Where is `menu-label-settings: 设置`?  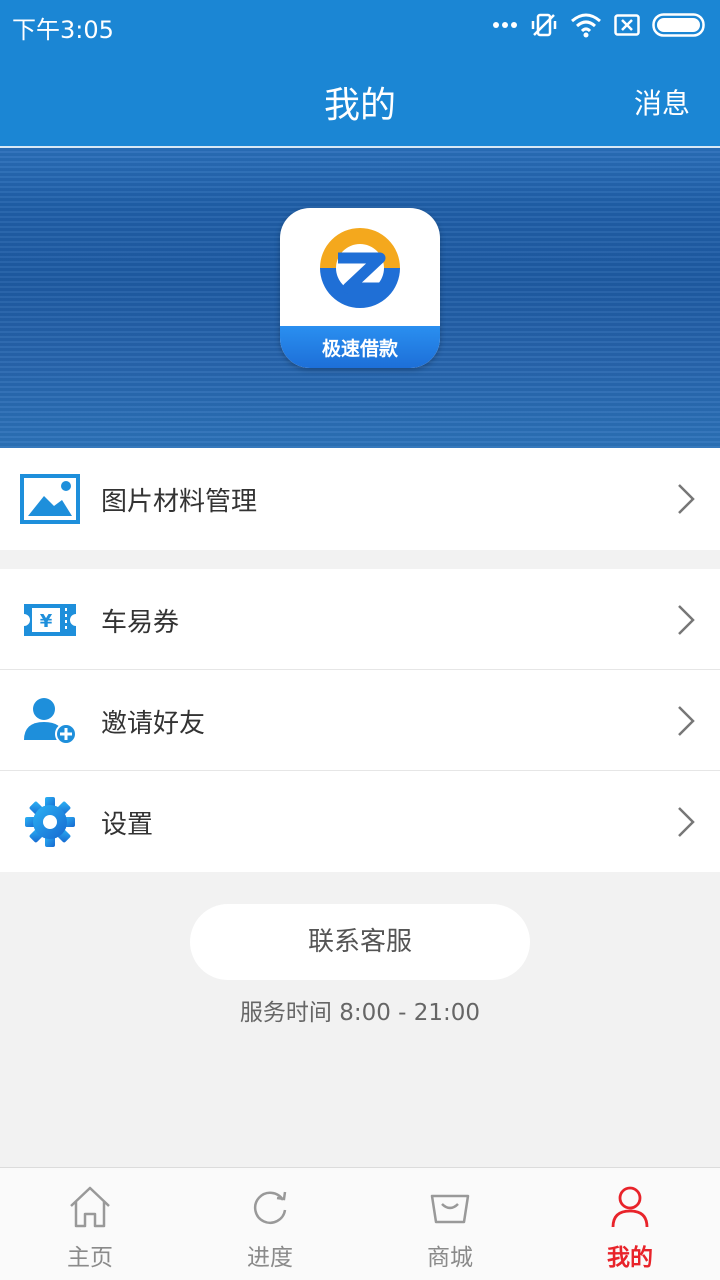
menu-label-settings: 设置 is located at coordinates (127, 825).